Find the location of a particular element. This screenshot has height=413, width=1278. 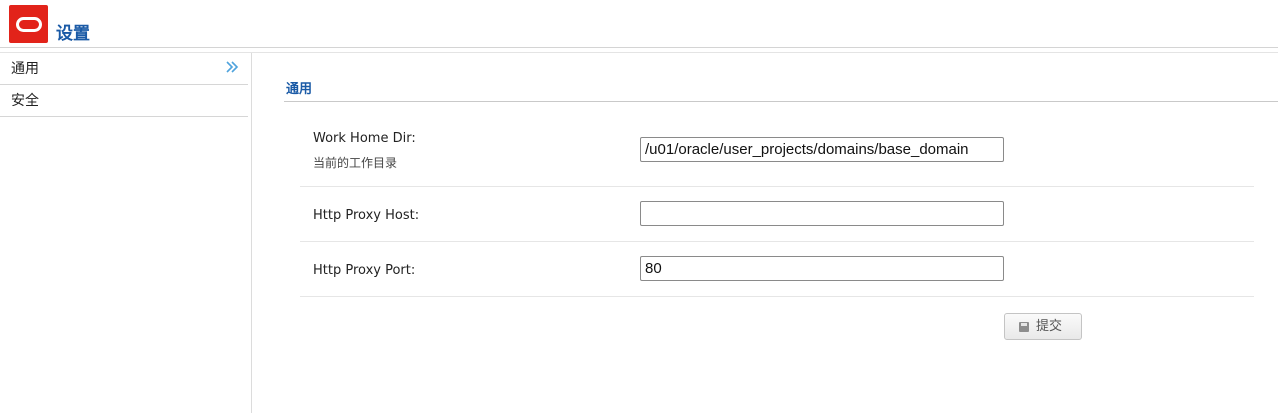

sidebar-item-label: 安全 is located at coordinates (25, 101).